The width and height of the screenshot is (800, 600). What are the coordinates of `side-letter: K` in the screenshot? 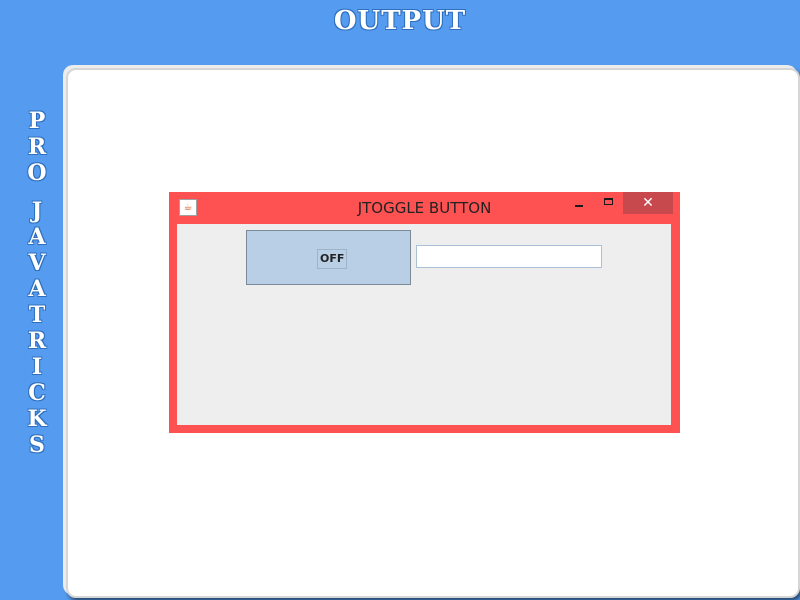 It's located at (37, 419).